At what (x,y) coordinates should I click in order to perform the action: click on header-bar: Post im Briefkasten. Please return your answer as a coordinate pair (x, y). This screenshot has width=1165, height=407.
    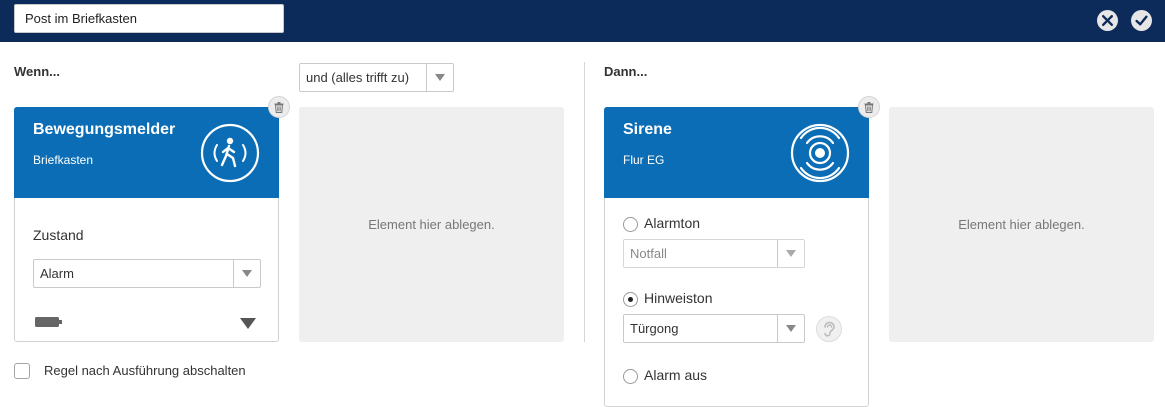
    Looking at the image, I should click on (582, 21).